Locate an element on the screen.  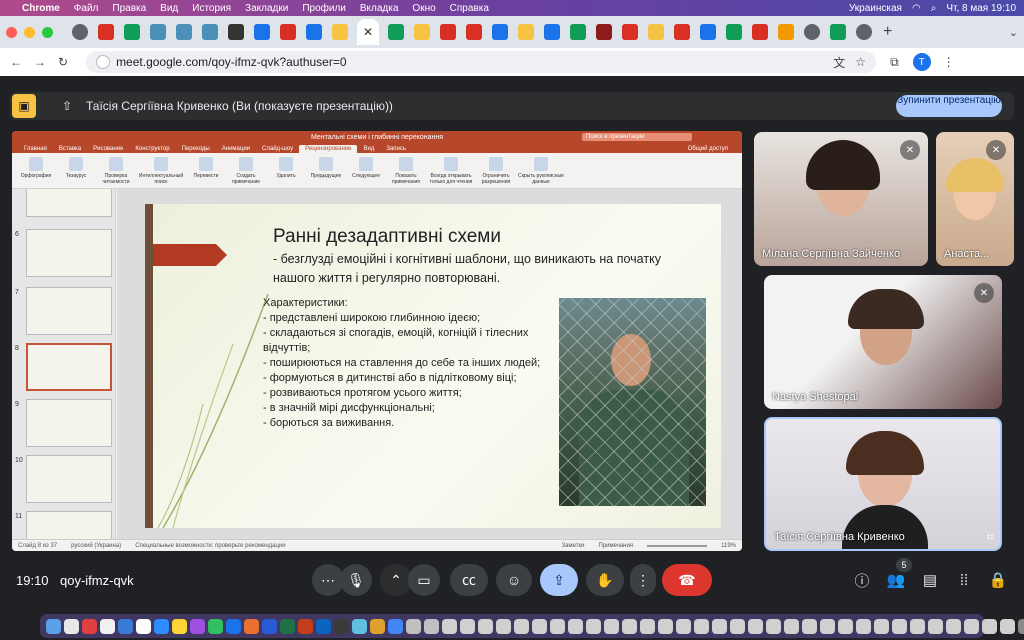
slide-thumbnail-selected is located at coordinates (69, 367).